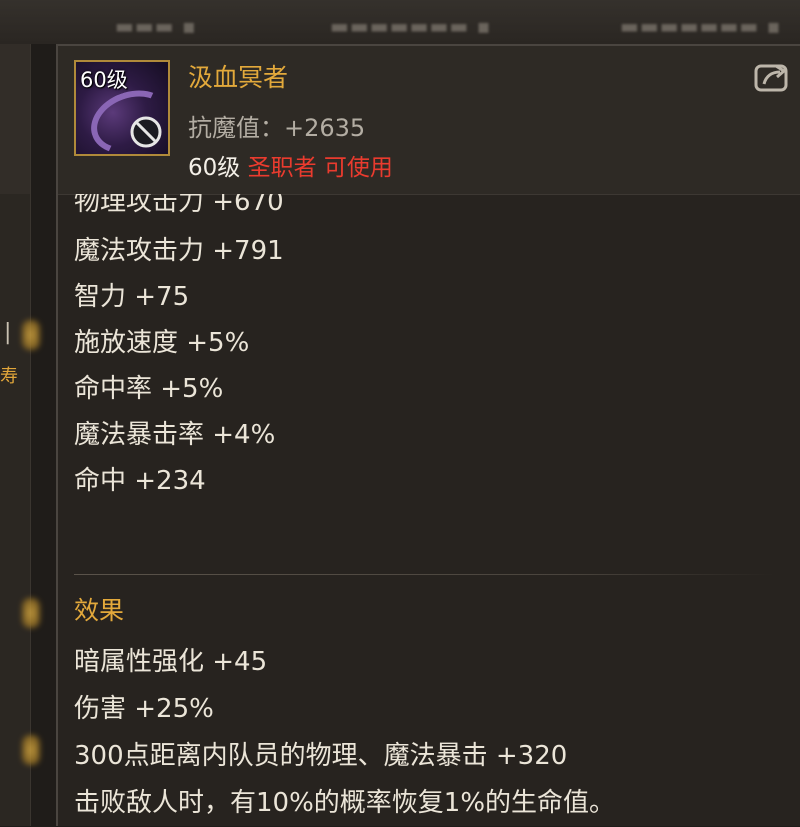 This screenshot has width=800, height=827. What do you see at coordinates (144, 709) in the screenshot?
I see `effect-line: 伤害 +25%` at bounding box center [144, 709].